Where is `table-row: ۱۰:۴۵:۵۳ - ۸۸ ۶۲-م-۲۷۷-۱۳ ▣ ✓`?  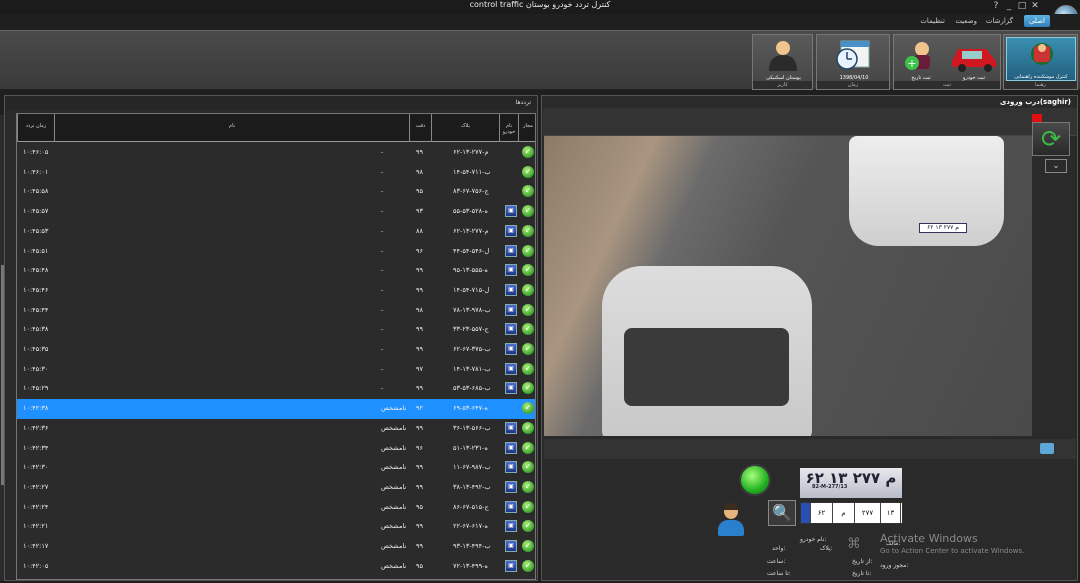 table-row: ۱۰:۴۵:۵۳ - ۸۸ ۶۲-م-۲۷۷-۱۳ ▣ ✓ is located at coordinates (276, 232).